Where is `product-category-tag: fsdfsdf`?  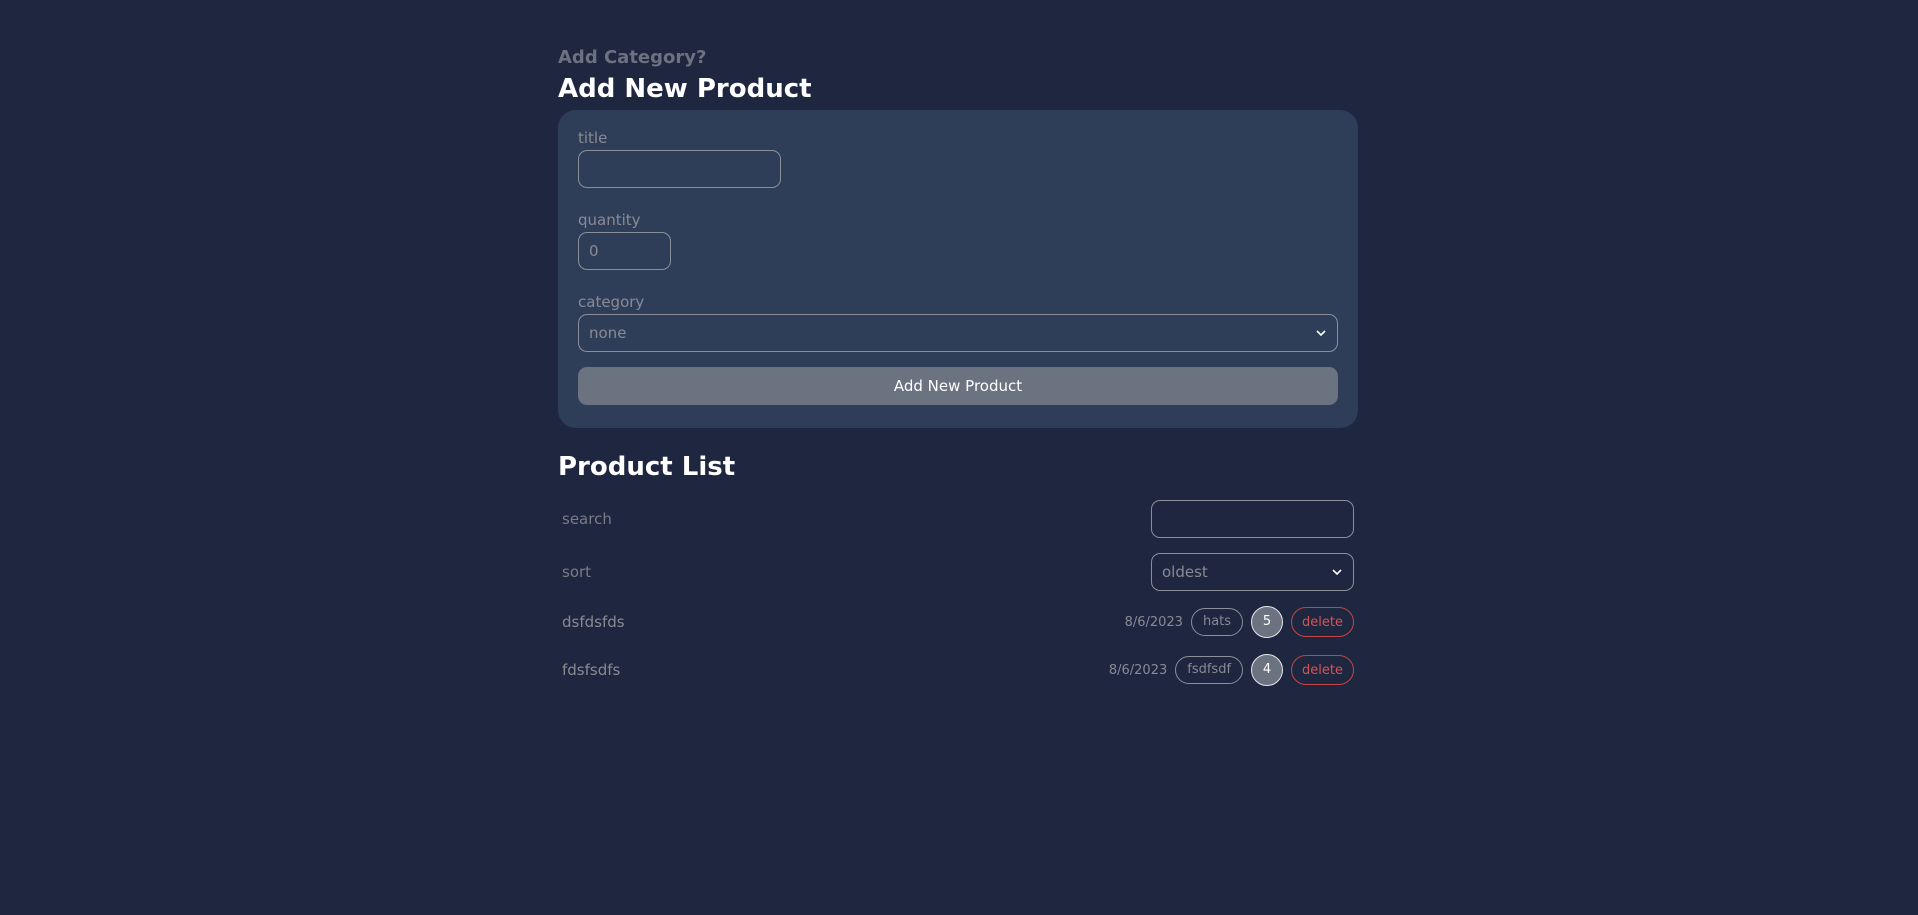
product-category-tag: fsdfsdf is located at coordinates (1209, 670).